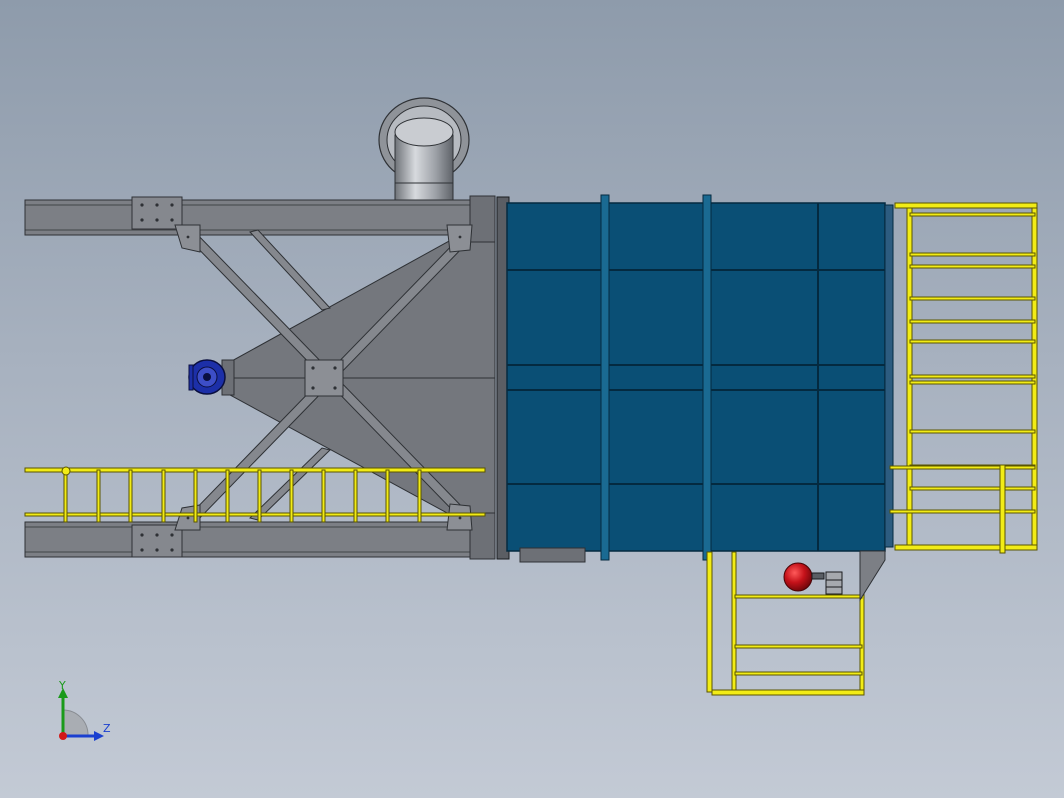 Image resolution: width=1064 pixels, height=798 pixels. I want to click on outlet-flange, so click(211, 377).